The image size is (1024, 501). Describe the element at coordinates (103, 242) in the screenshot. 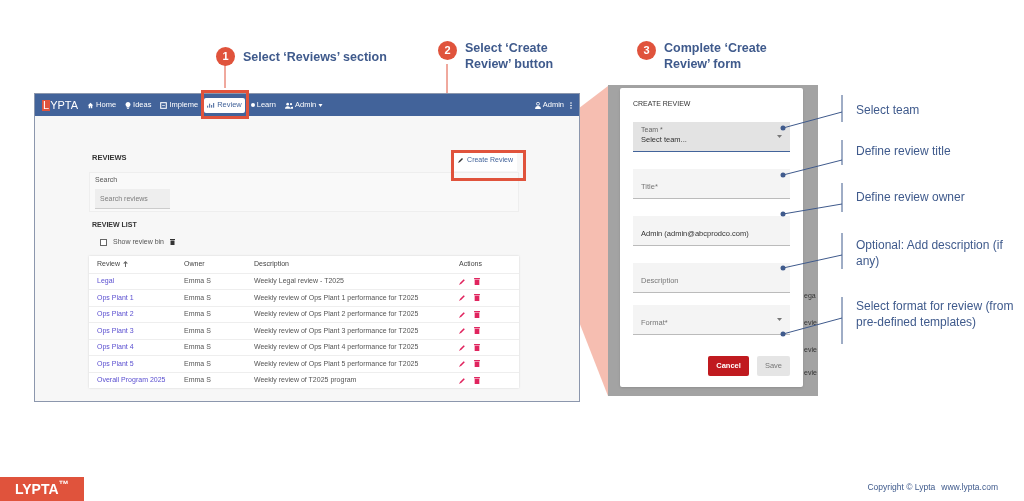

I see `checkbox` at that location.